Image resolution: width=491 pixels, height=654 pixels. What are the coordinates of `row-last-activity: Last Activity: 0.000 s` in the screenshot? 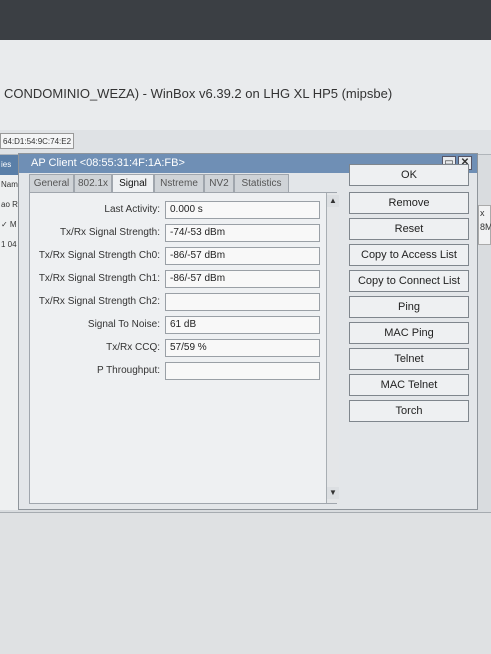 It's located at (175, 211).